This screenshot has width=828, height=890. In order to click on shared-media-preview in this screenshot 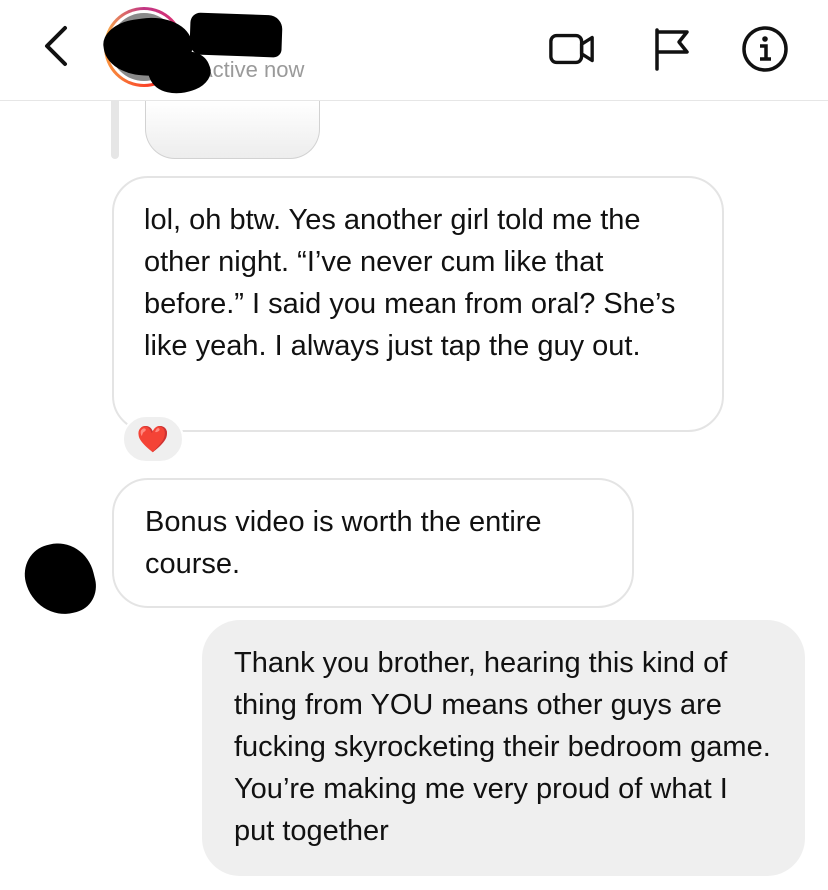, I will do `click(232, 130)`.